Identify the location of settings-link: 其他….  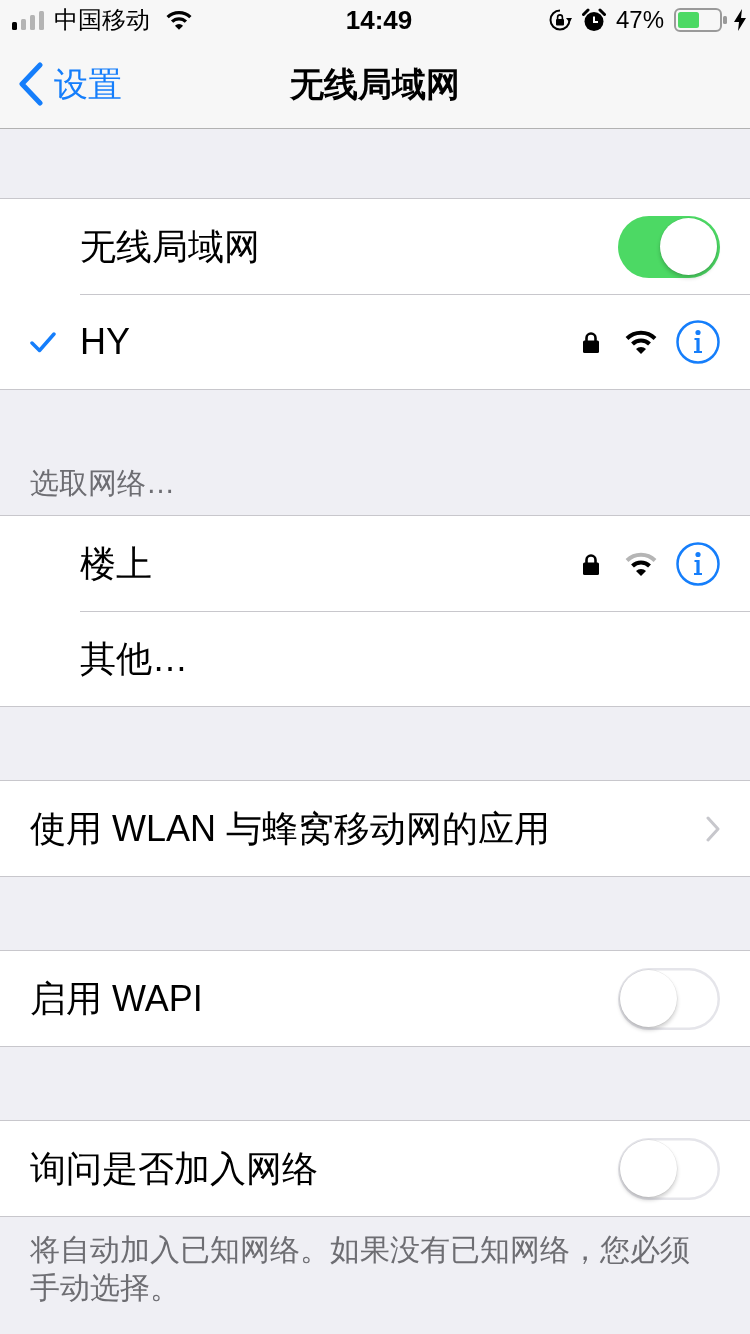
(375, 658).